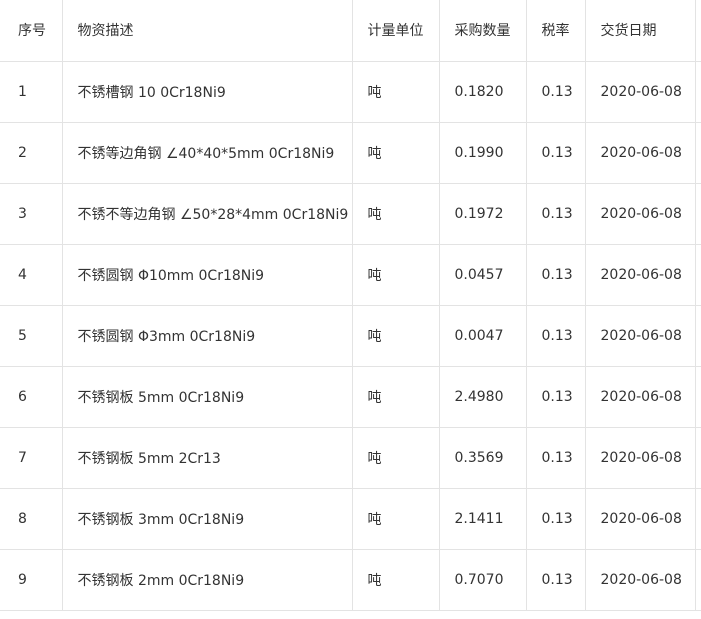  What do you see at coordinates (483, 397) in the screenshot?
I see `cell-quantity: 2.4980` at bounding box center [483, 397].